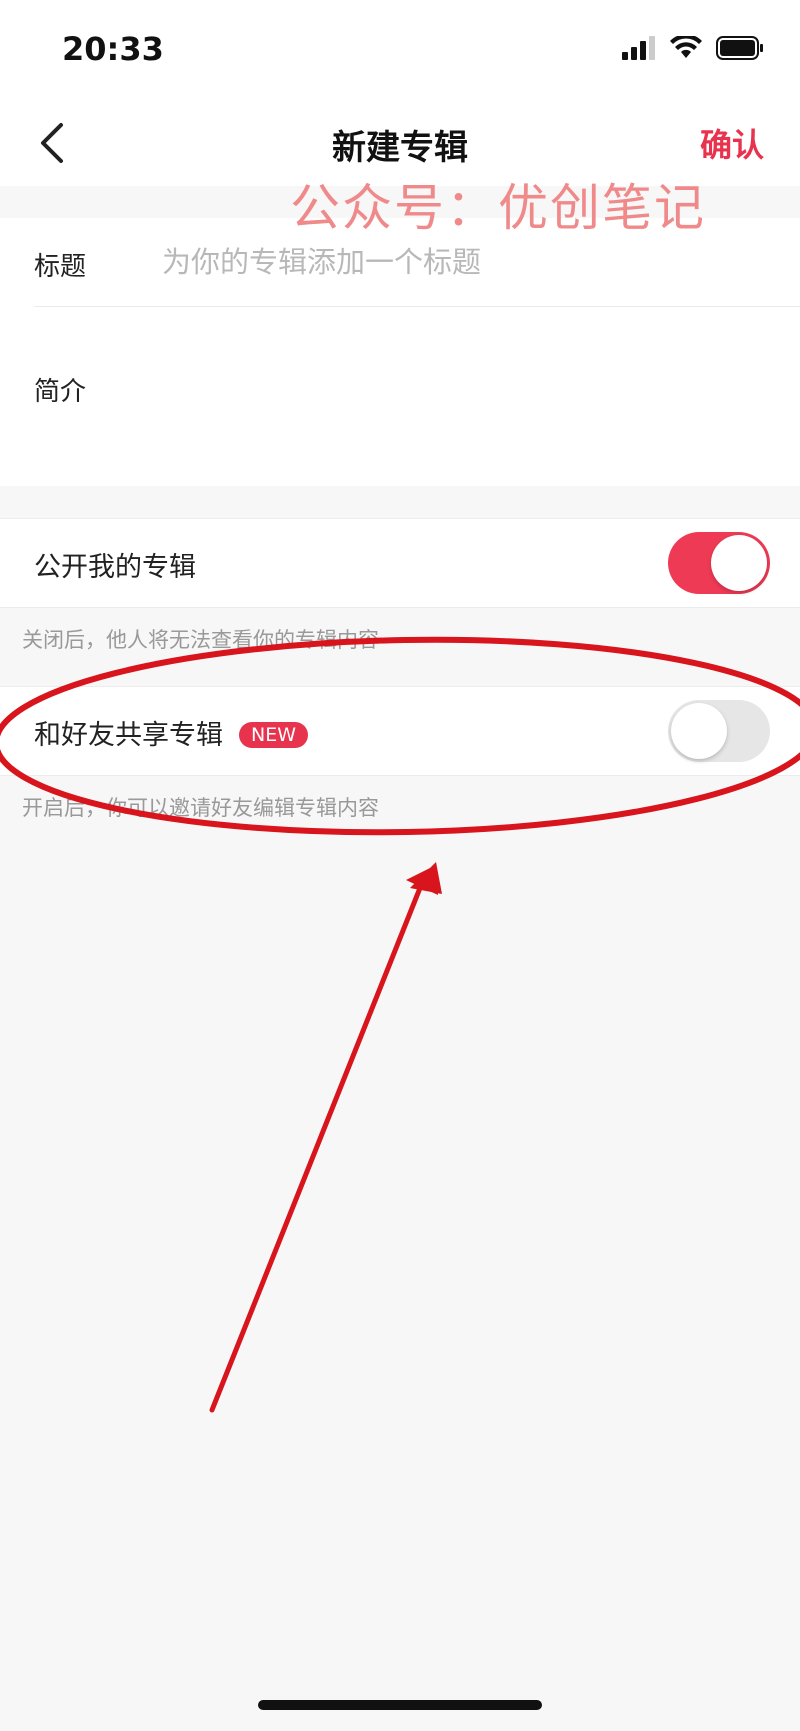 This screenshot has height=1731, width=800. I want to click on battery-icon, so click(739, 48).